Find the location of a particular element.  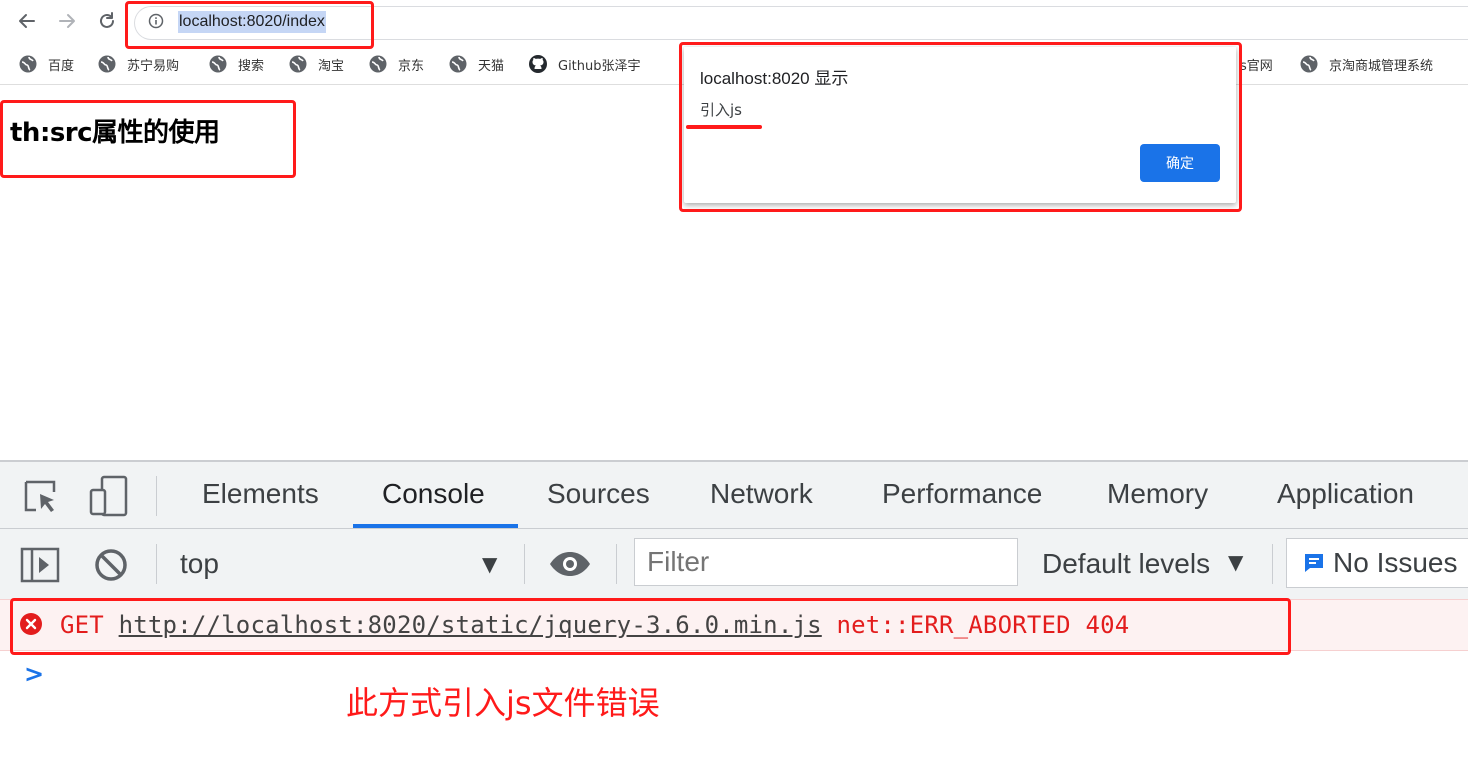

inspect-element-icon is located at coordinates (42, 498).